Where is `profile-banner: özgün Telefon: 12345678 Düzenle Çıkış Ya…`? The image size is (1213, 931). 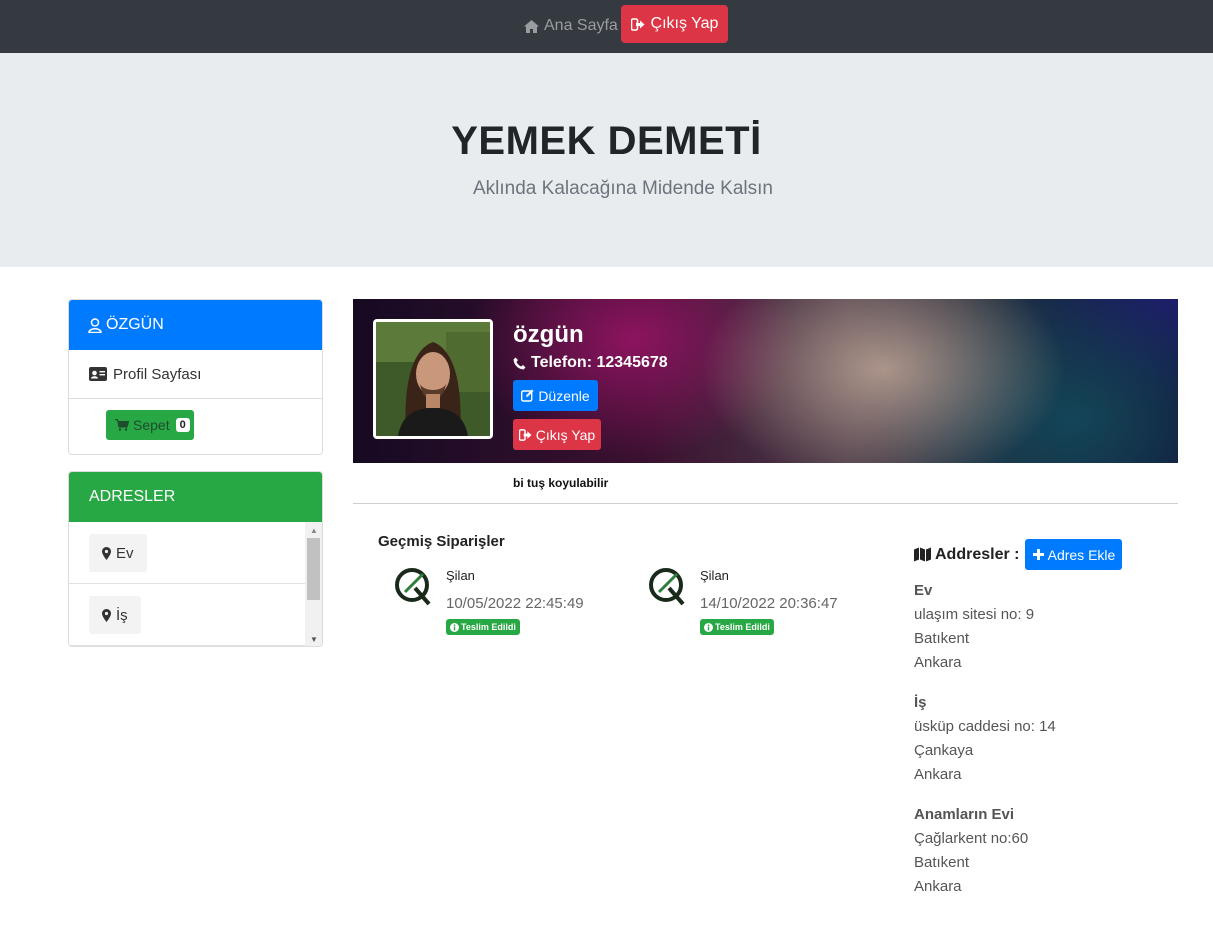
profile-banner: özgün Telefon: 12345678 Düzenle Çıkış Ya… is located at coordinates (765, 381).